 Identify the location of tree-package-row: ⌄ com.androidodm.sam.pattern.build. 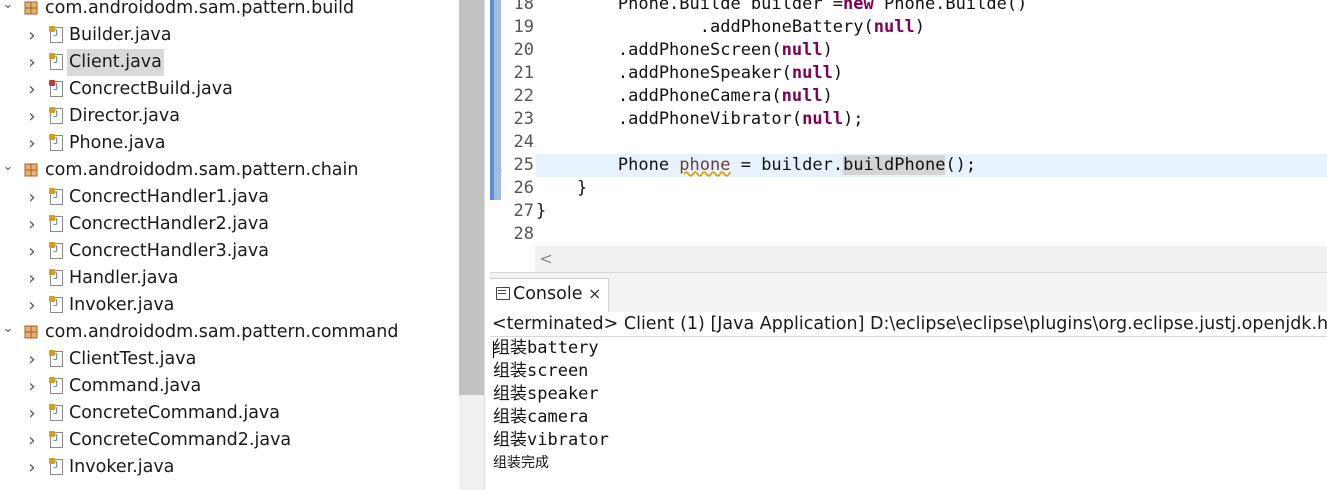
(229, 11).